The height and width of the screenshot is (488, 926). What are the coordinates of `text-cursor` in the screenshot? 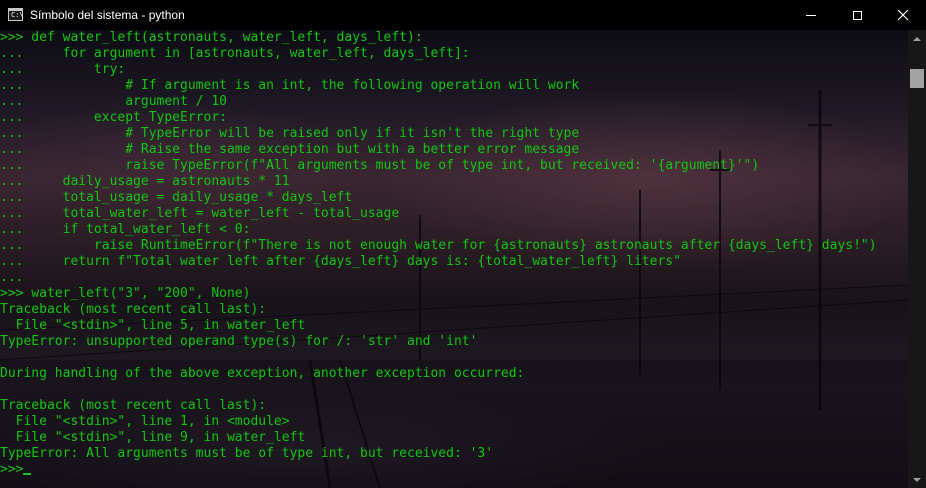 It's located at (27, 474).